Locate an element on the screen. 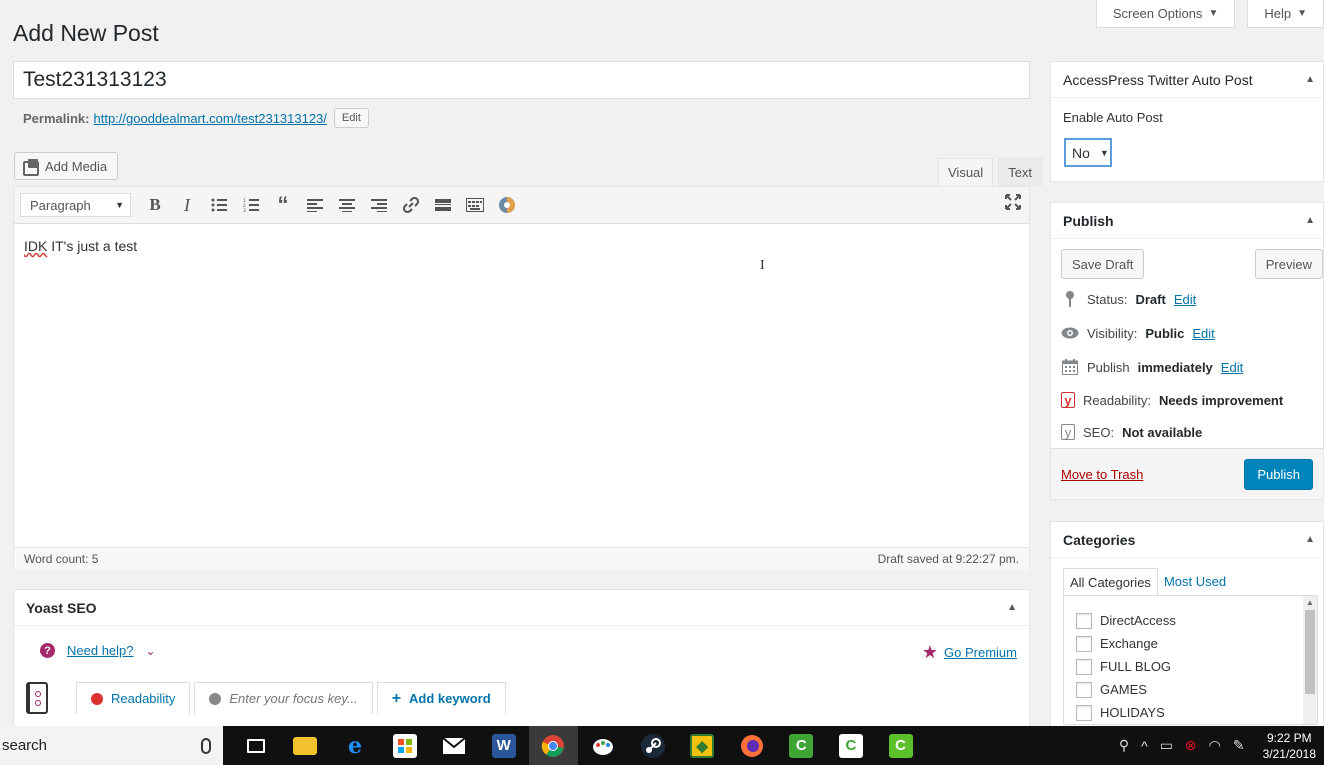  scroll-up-icon: ▲ is located at coordinates (1310, 602).